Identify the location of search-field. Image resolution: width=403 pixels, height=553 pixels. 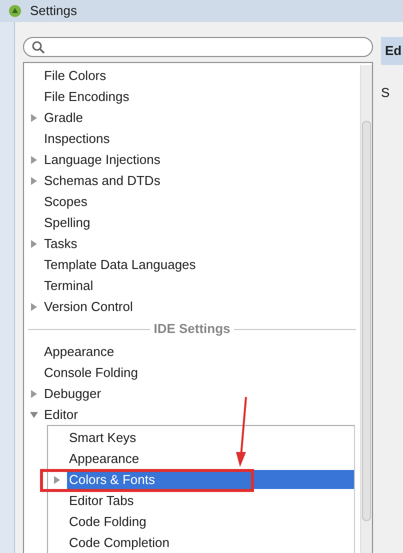
(198, 47).